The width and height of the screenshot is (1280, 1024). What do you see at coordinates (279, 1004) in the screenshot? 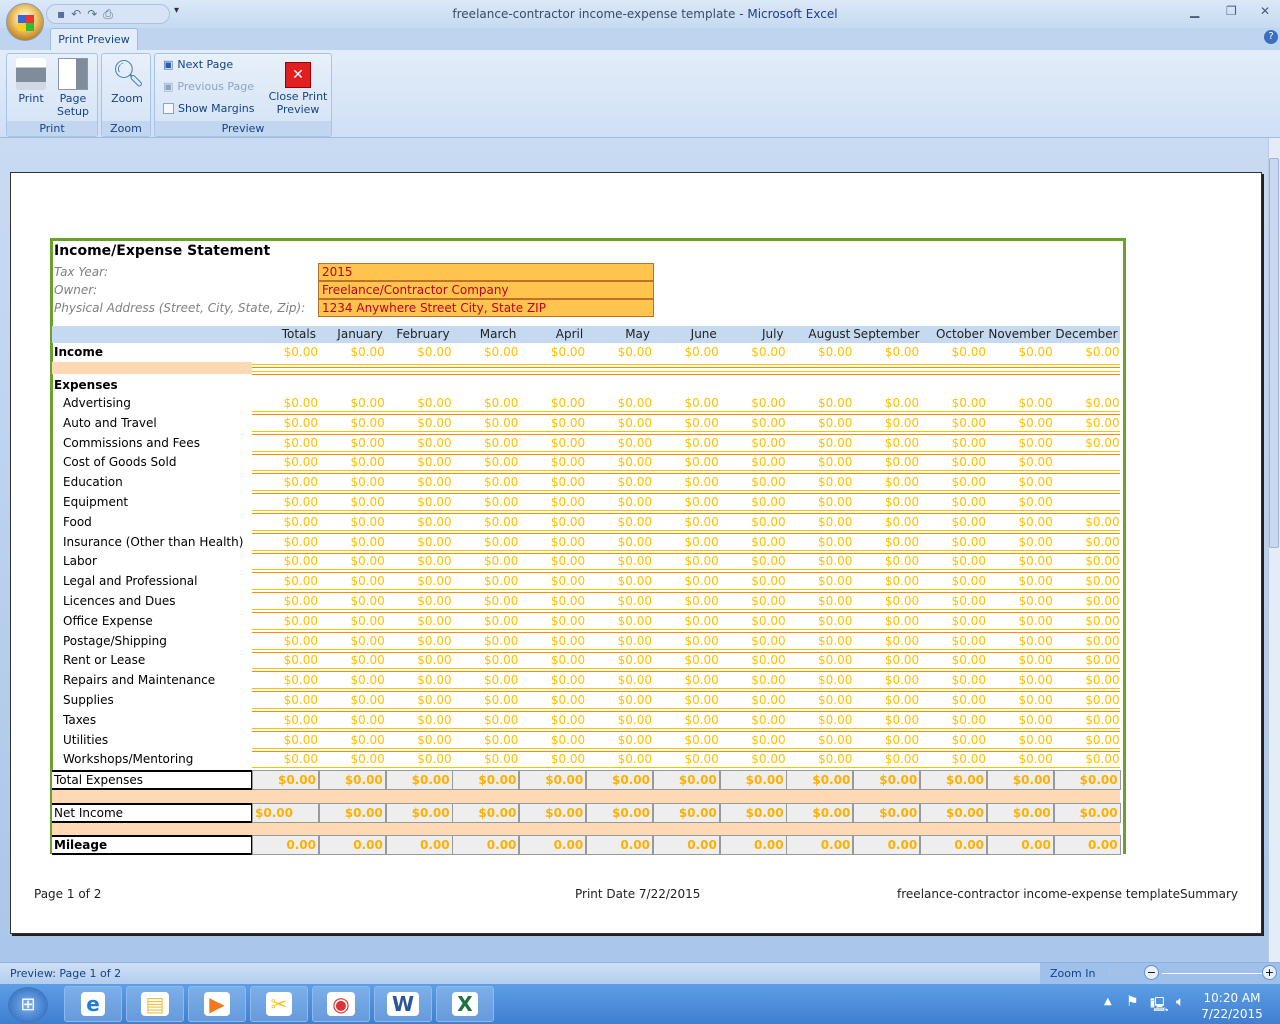
I see `taskbar-snipping-tool: ✂` at bounding box center [279, 1004].